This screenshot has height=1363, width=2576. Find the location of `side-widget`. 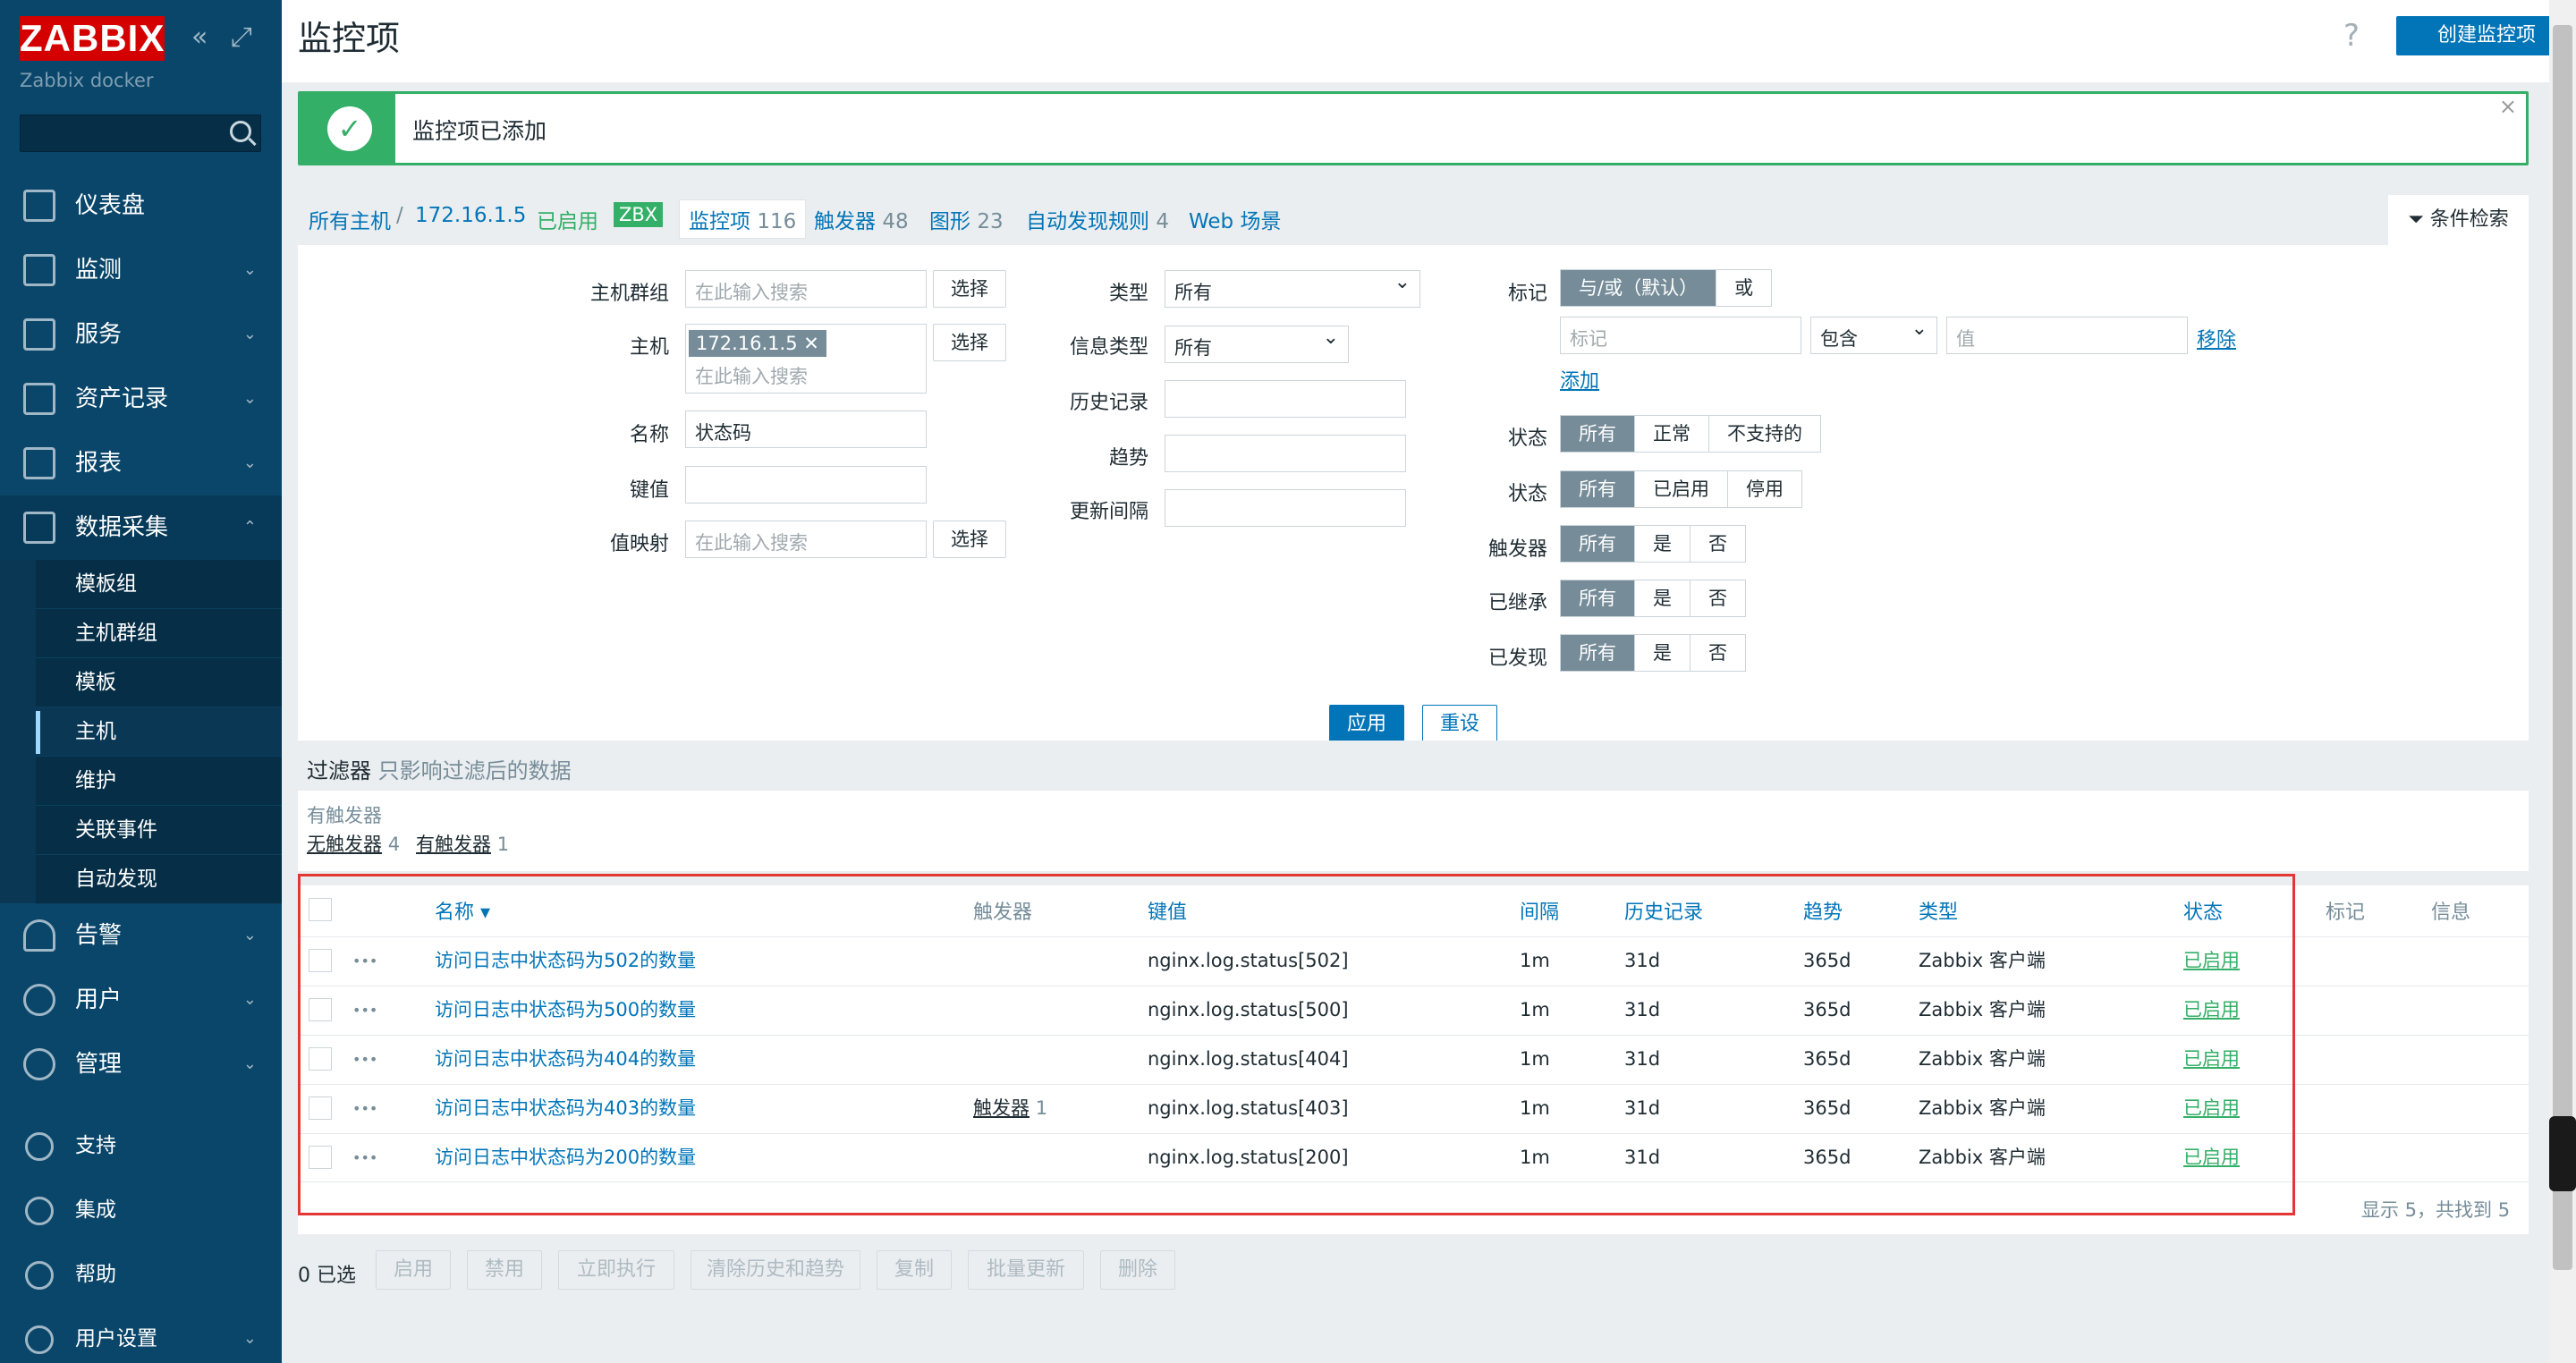

side-widget is located at coordinates (2562, 1154).